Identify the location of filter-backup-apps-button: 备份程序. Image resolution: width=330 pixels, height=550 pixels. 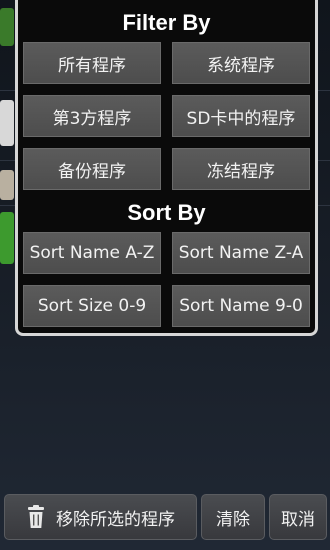
(92, 169).